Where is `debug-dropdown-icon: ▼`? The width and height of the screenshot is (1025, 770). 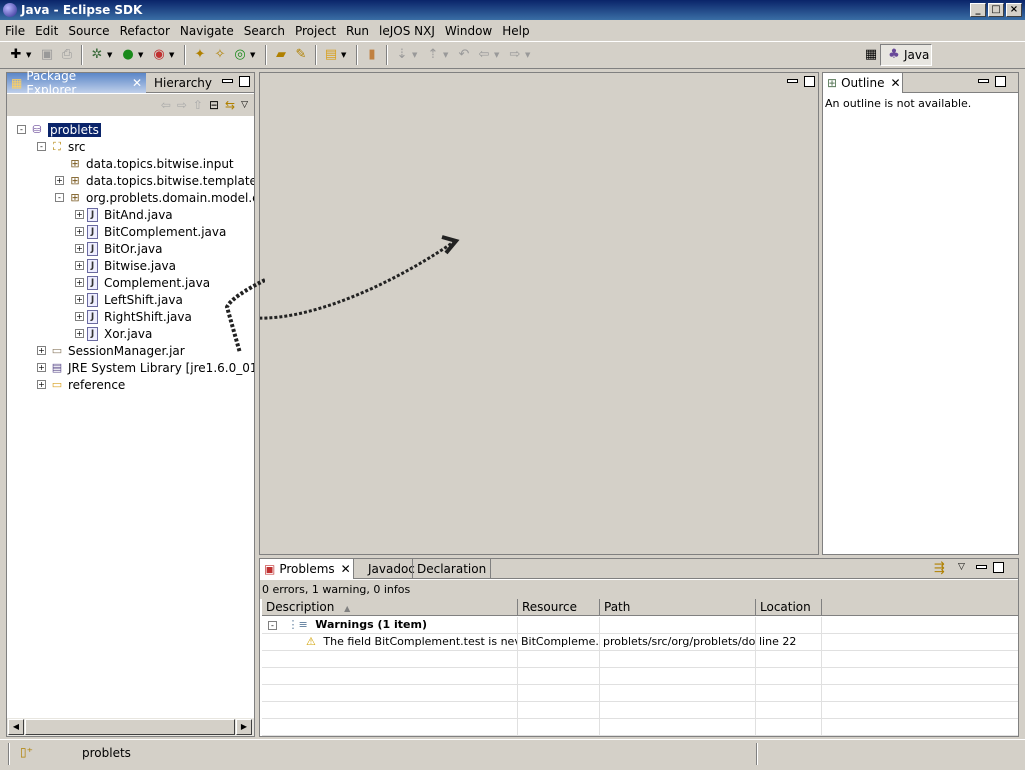
debug-dropdown-icon: ▼ is located at coordinates (110, 55).